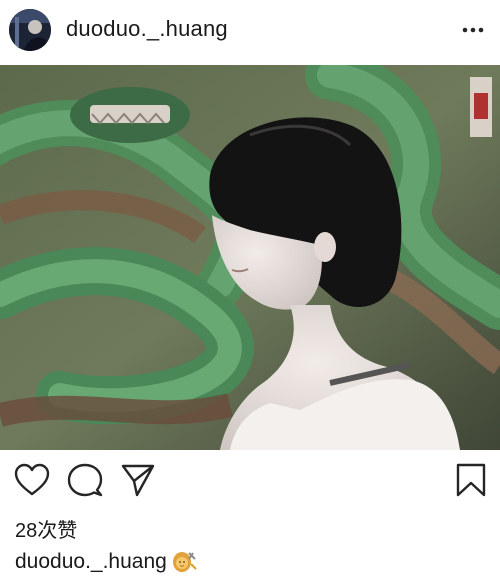 The image size is (500, 580). Describe the element at coordinates (147, 29) in the screenshot. I see `username: duoduo._.huang` at that location.